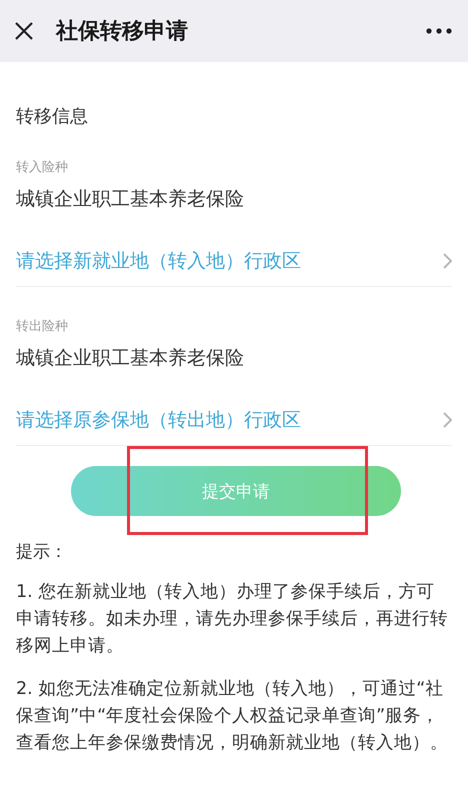 Image resolution: width=468 pixels, height=803 pixels. Describe the element at coordinates (42, 326) in the screenshot. I see `field-label: 转出险种` at that location.